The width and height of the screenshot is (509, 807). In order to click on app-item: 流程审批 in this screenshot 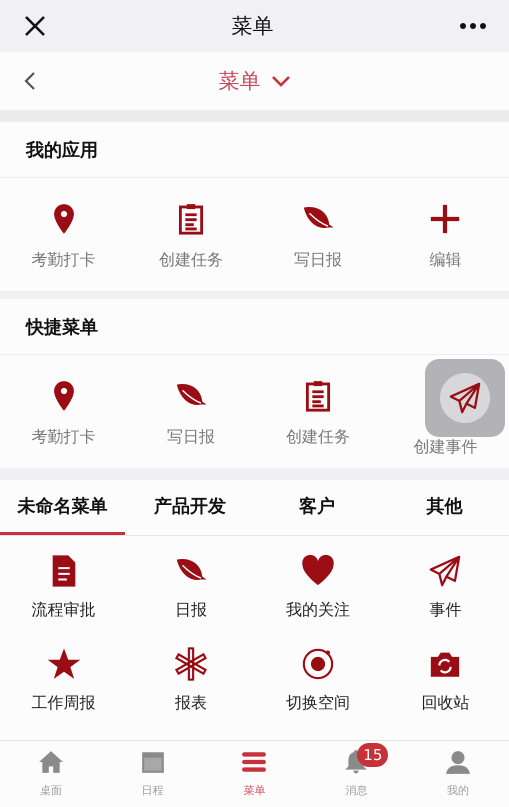, I will do `click(64, 587)`.